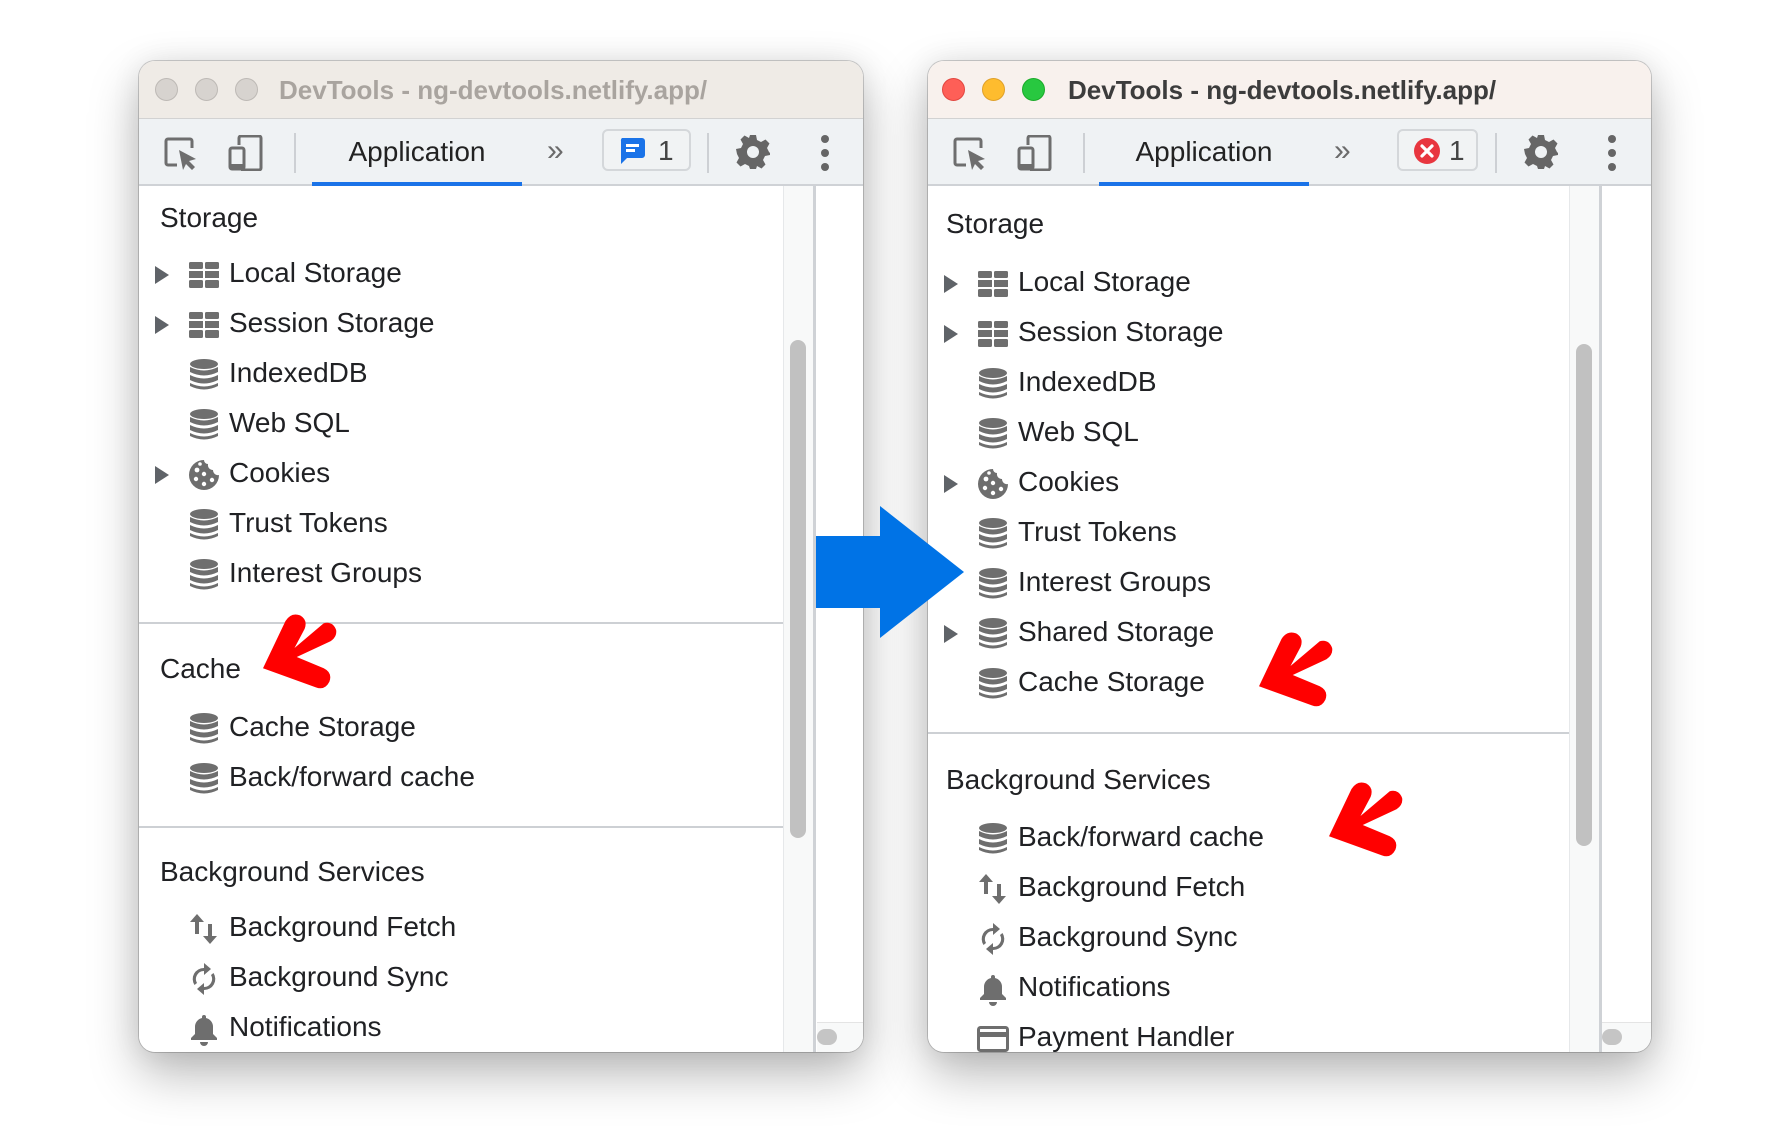 The height and width of the screenshot is (1126, 1780). I want to click on item-label: Session Storage, so click(332, 322).